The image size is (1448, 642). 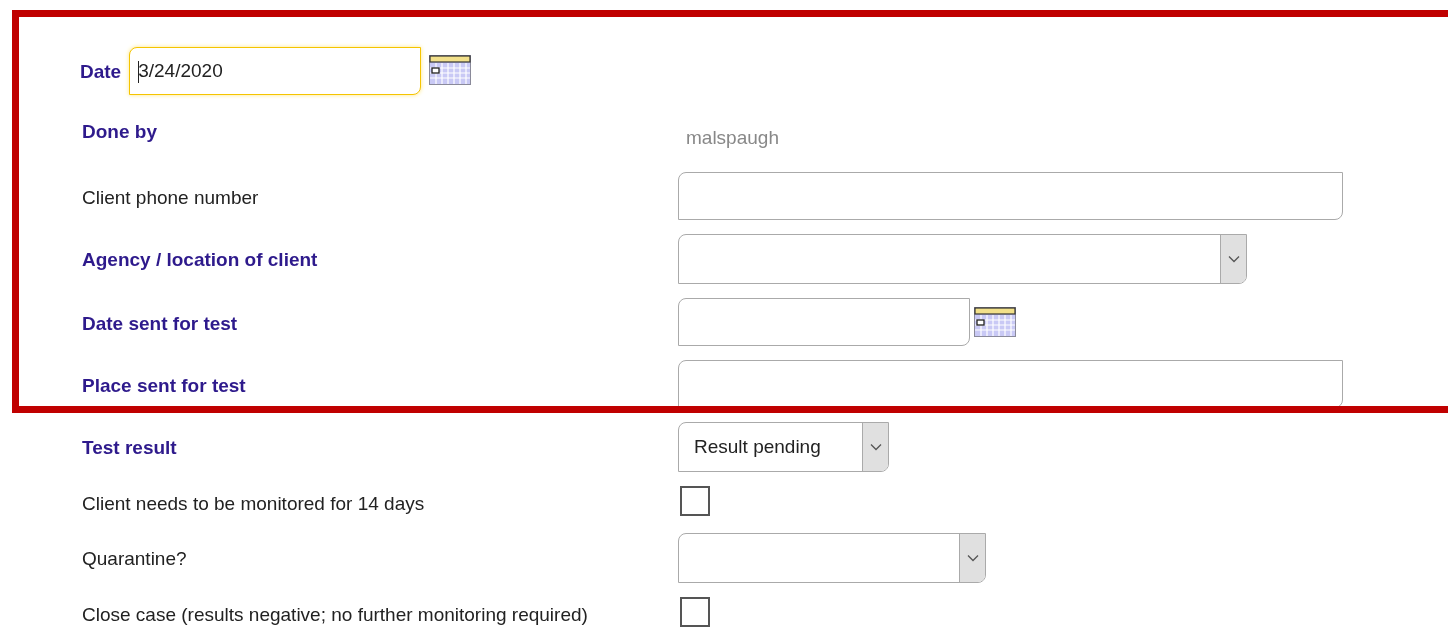 What do you see at coordinates (200, 260) in the screenshot?
I see `field-label: Agency / location of client` at bounding box center [200, 260].